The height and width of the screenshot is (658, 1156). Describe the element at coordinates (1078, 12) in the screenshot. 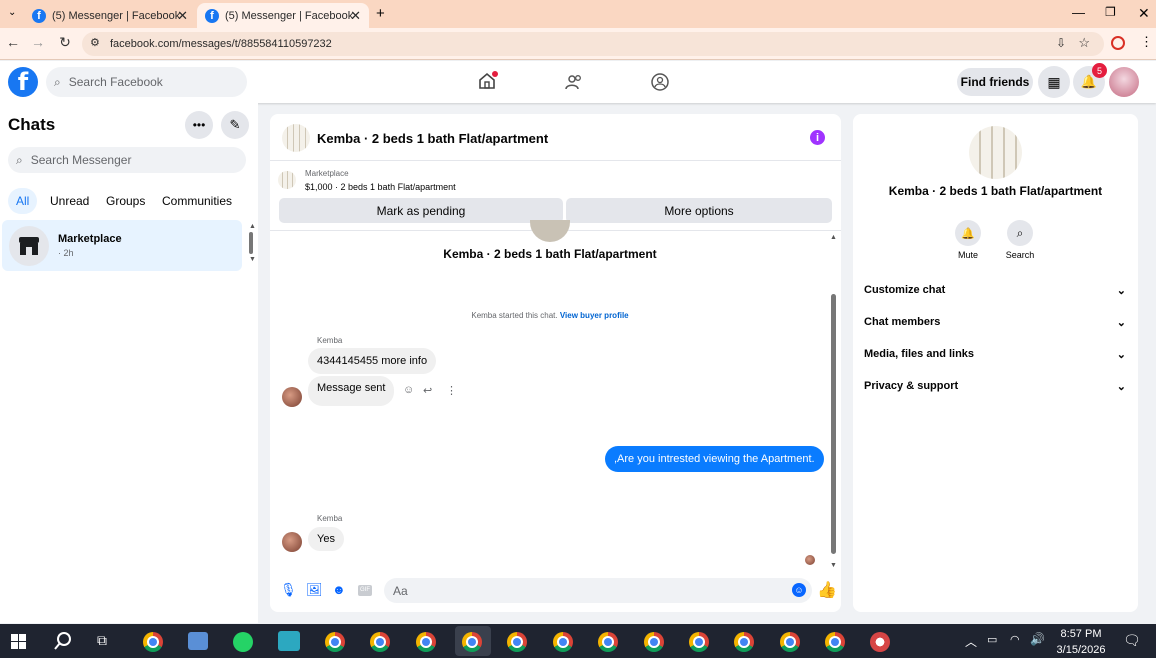

I see `minimize-icon: —` at that location.